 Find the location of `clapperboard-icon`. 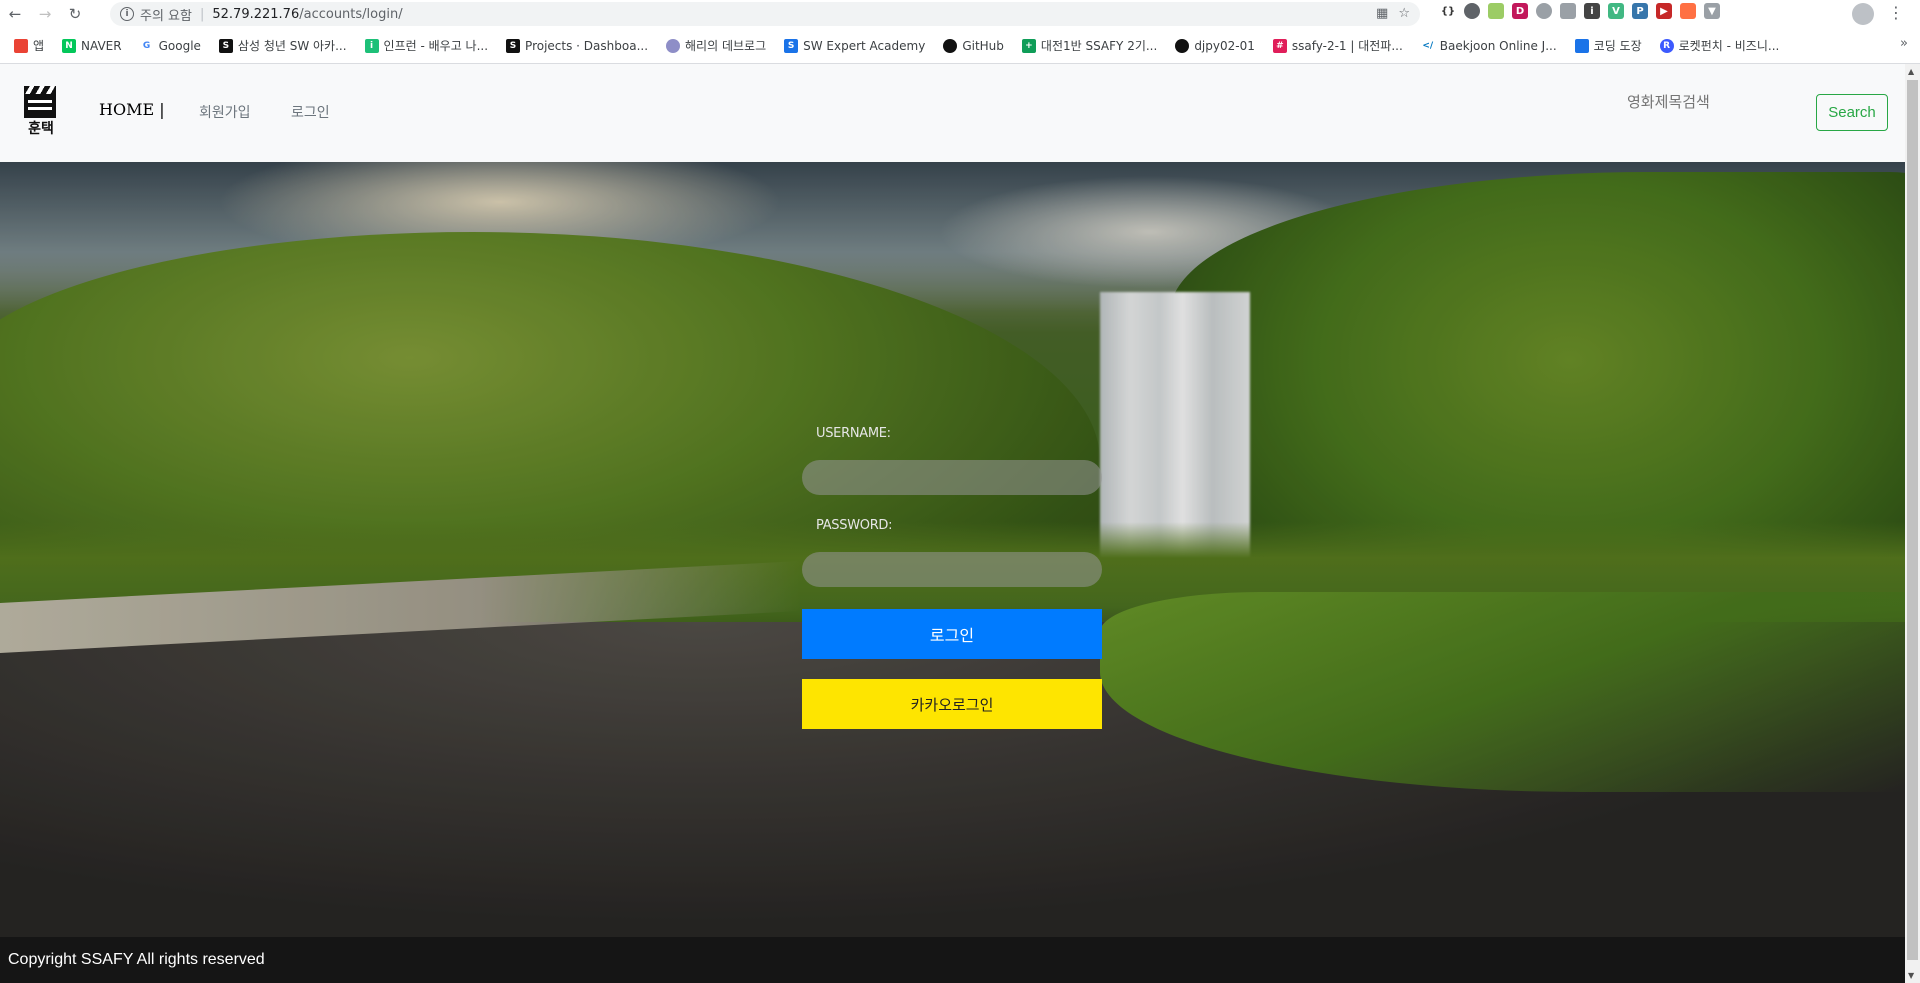

clapperboard-icon is located at coordinates (40, 102).